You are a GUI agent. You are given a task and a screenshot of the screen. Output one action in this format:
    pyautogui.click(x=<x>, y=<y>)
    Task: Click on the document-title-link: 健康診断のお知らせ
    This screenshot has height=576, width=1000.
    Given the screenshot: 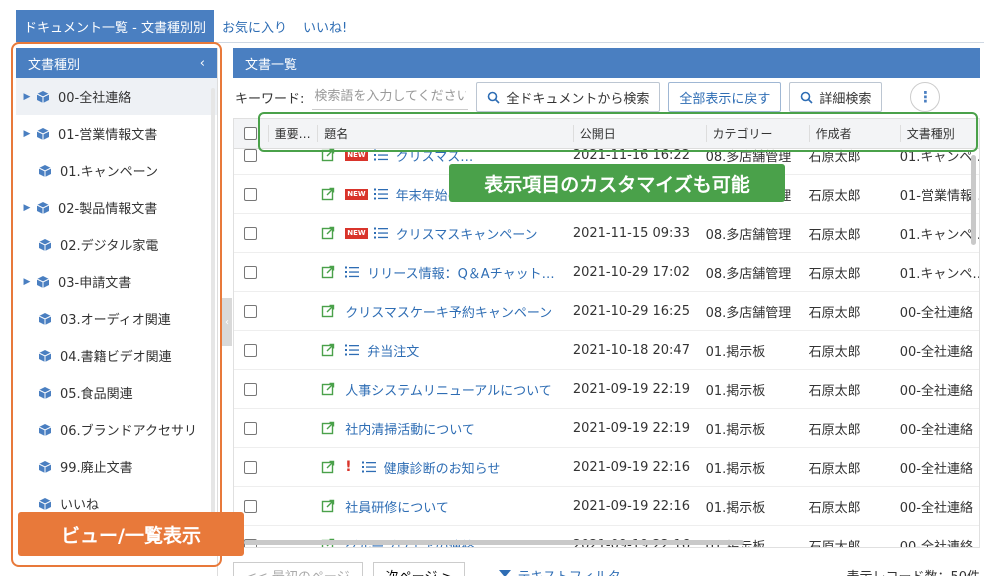 What is the action you would take?
    pyautogui.click(x=442, y=467)
    